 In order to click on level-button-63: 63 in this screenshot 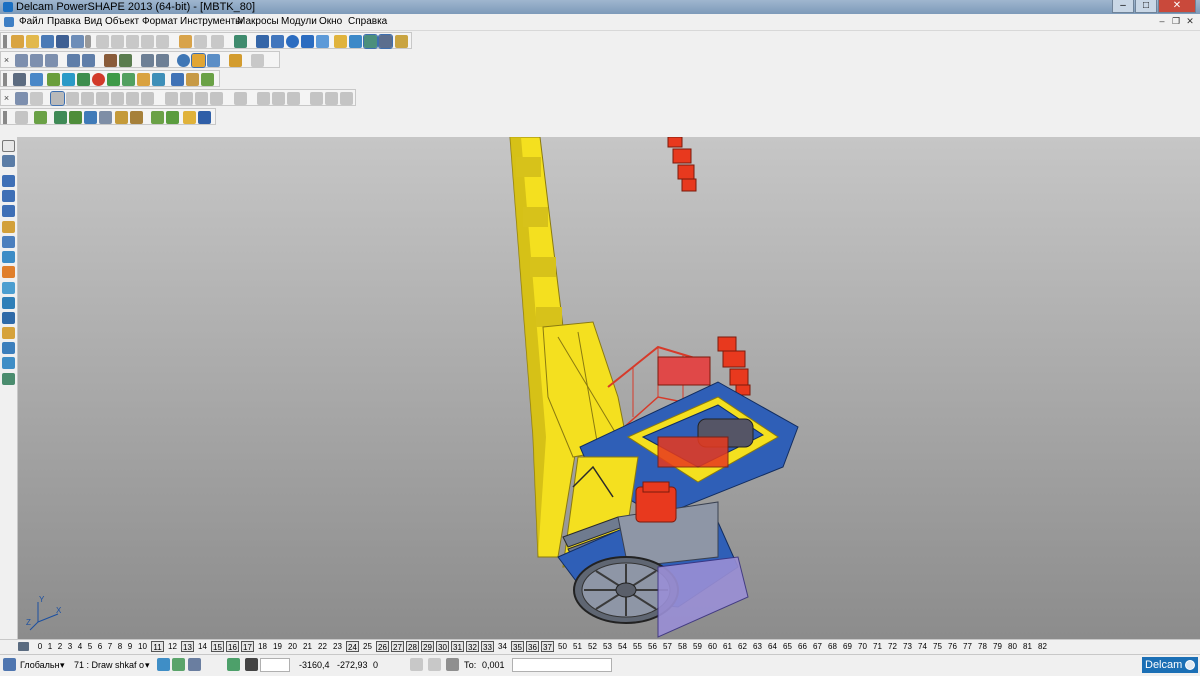, I will do `click(757, 646)`.